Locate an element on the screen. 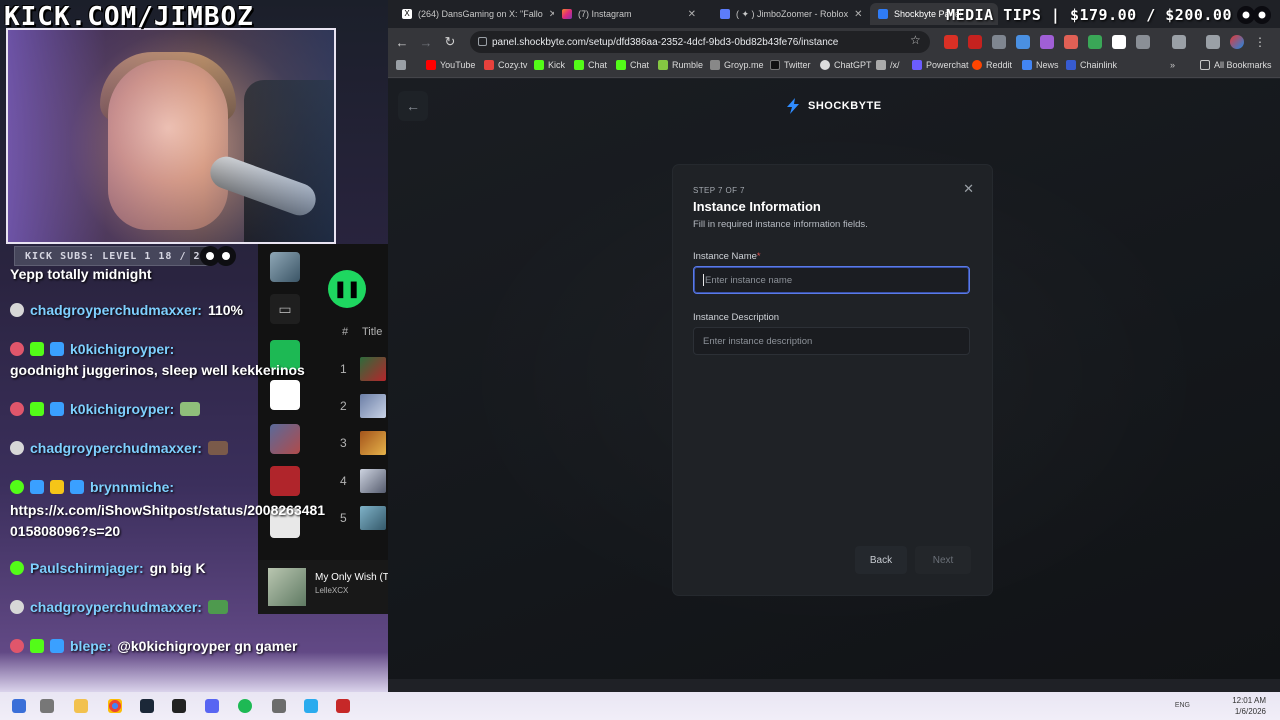 The image size is (1280, 720). text-caret is located at coordinates (703, 280).